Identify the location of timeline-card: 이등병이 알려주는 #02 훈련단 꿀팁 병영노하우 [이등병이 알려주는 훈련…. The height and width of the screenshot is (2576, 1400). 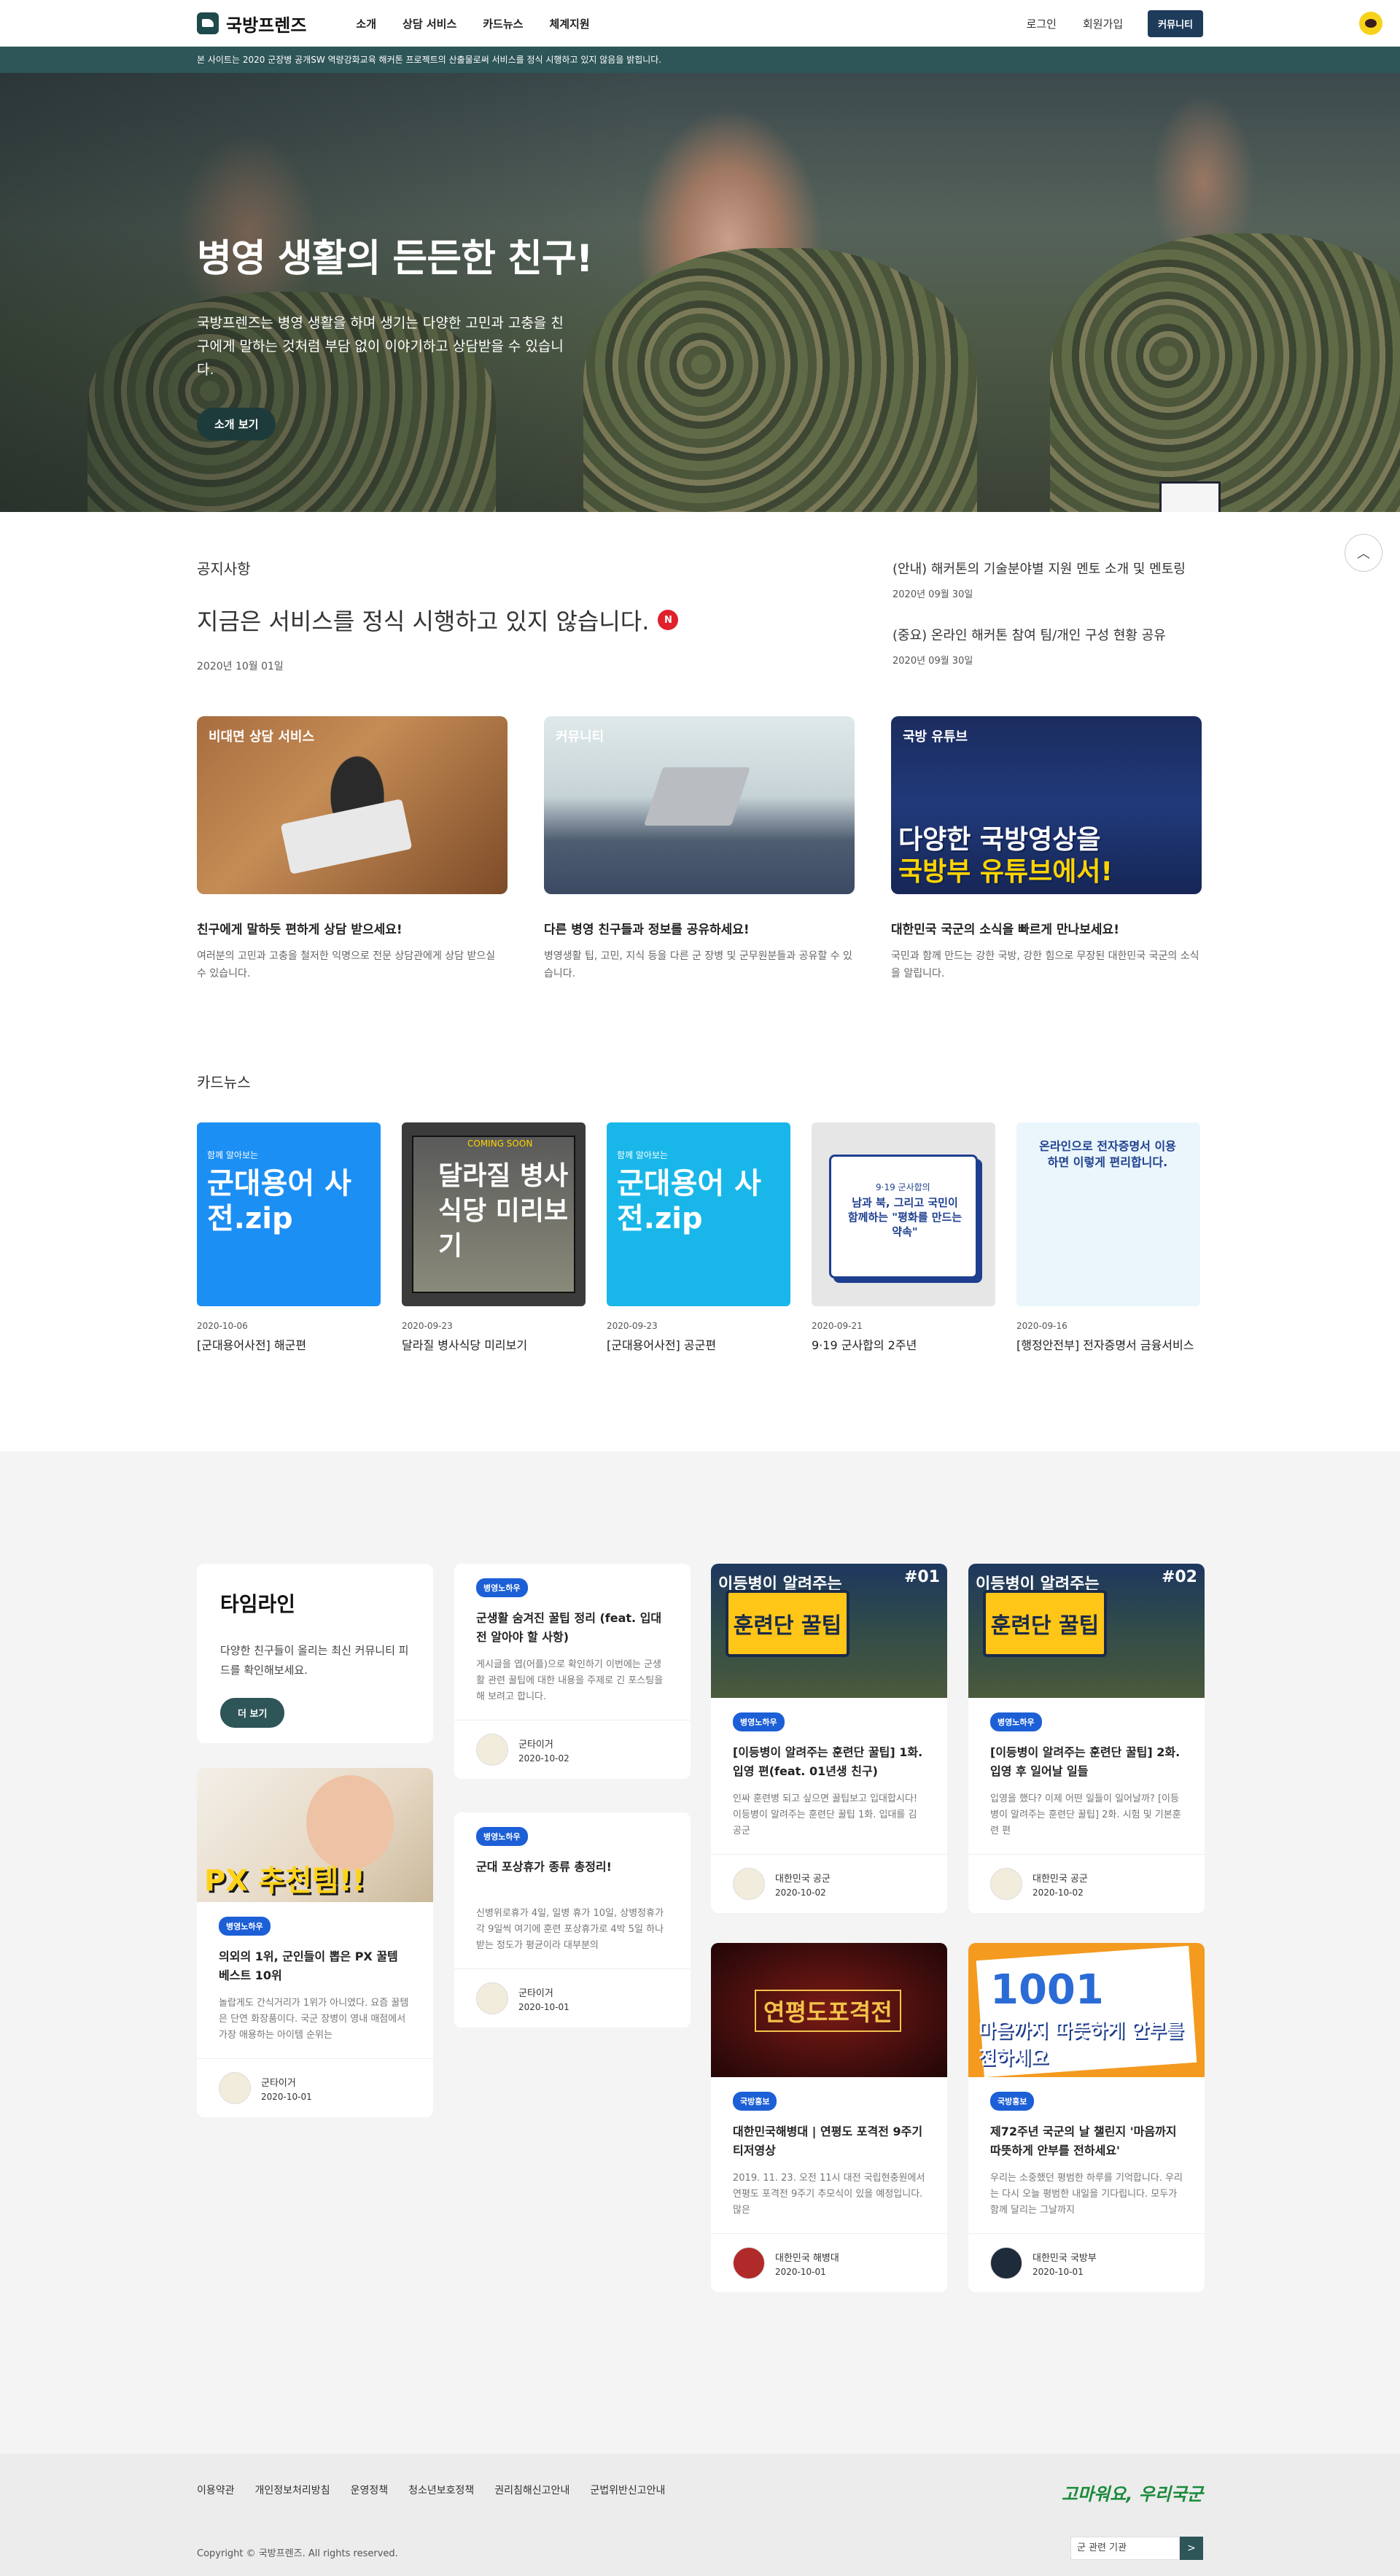
(1086, 1739).